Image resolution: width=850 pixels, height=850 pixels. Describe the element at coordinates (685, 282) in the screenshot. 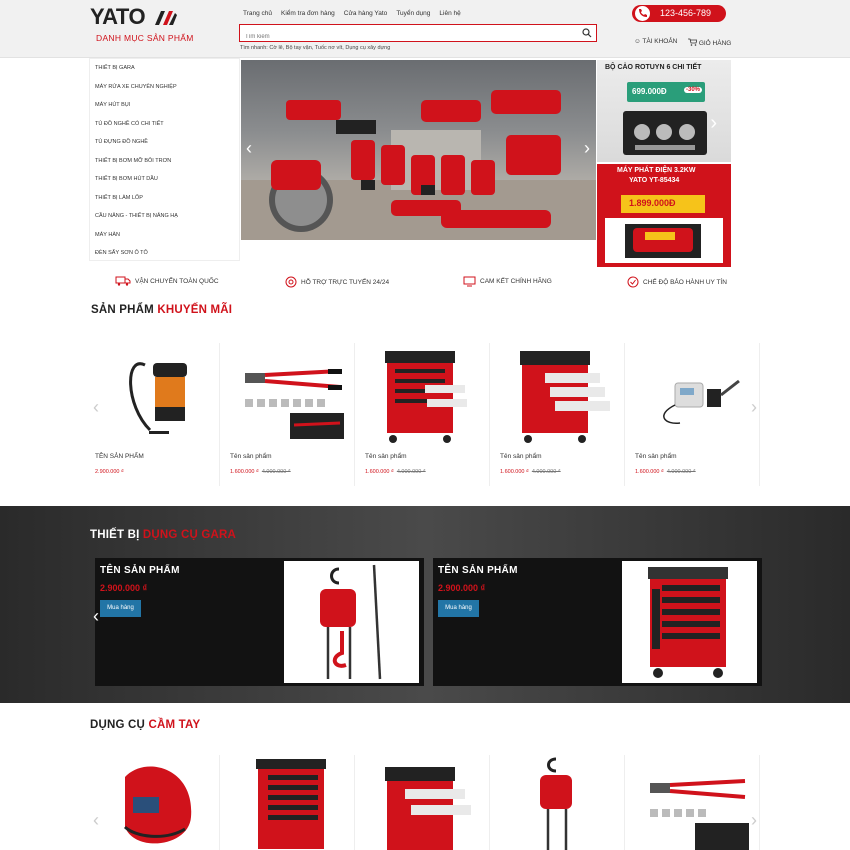

I see `feature-label: CHẾ ĐỘ BẢO HÀNH UY TÍN` at that location.